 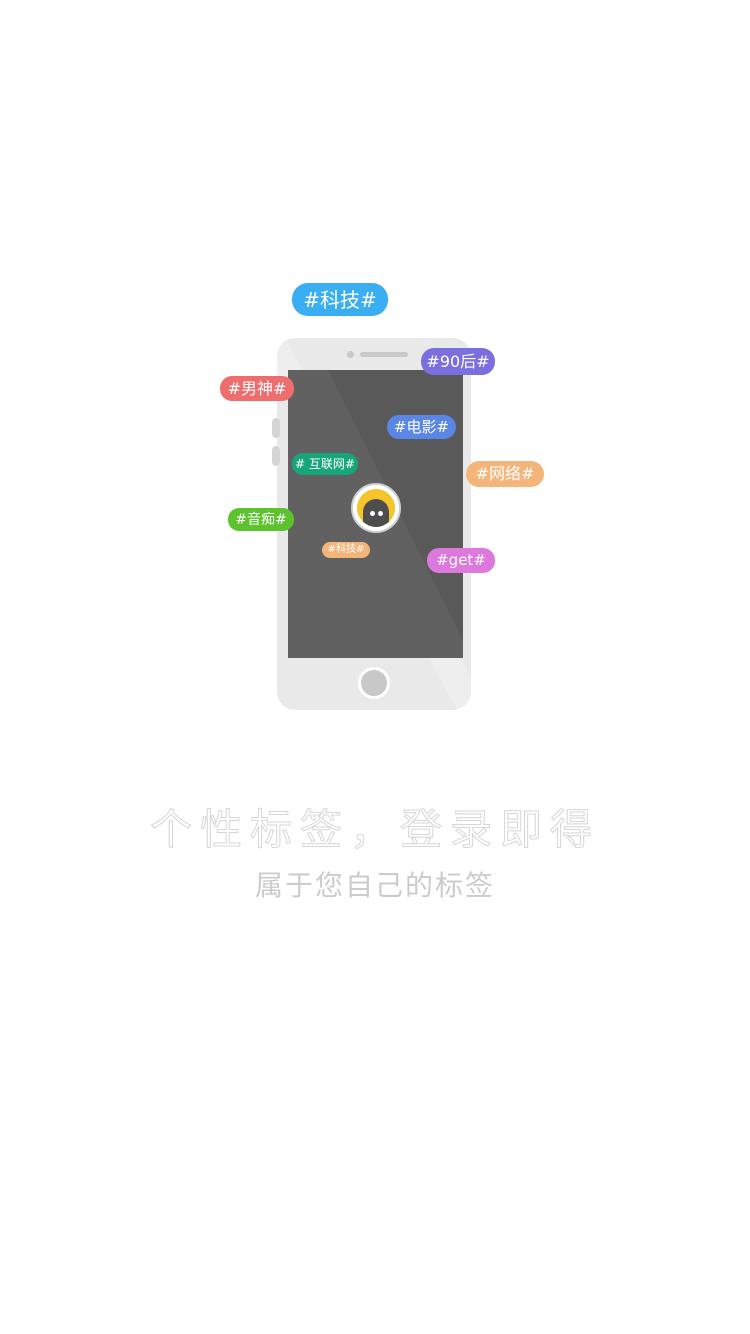 I want to click on tag-yinchi: #音痴#, so click(x=261, y=519).